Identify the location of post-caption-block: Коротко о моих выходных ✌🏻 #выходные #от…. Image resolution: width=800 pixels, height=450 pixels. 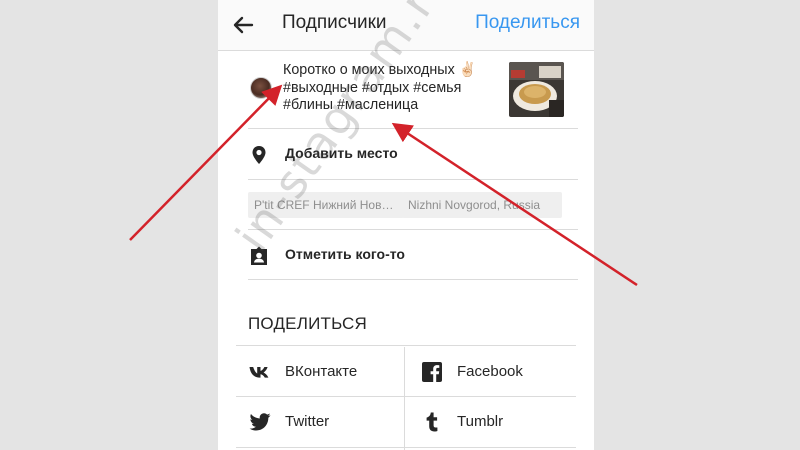
(412, 94).